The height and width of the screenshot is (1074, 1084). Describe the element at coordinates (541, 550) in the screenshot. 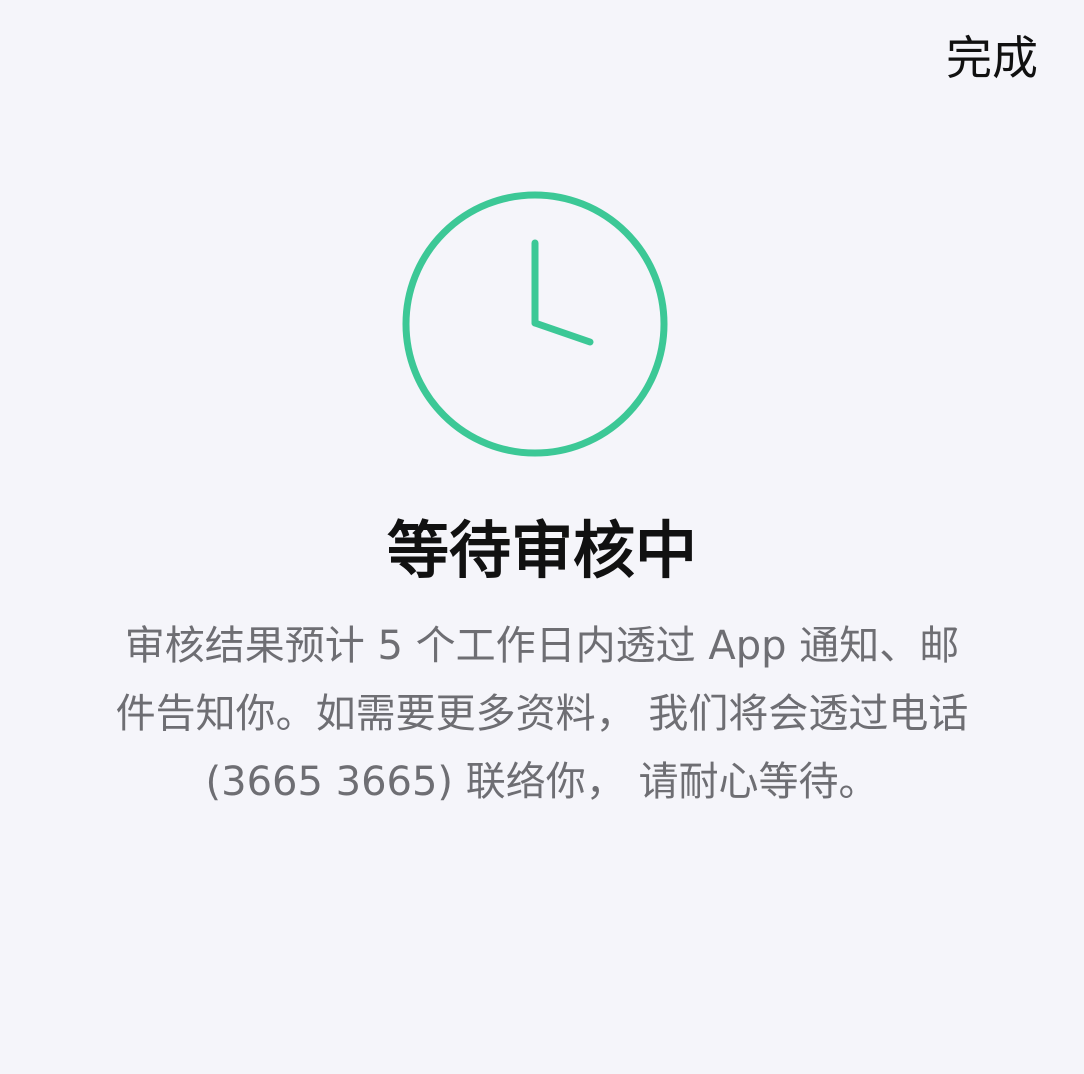

I see `status-title: 等待审核中` at that location.